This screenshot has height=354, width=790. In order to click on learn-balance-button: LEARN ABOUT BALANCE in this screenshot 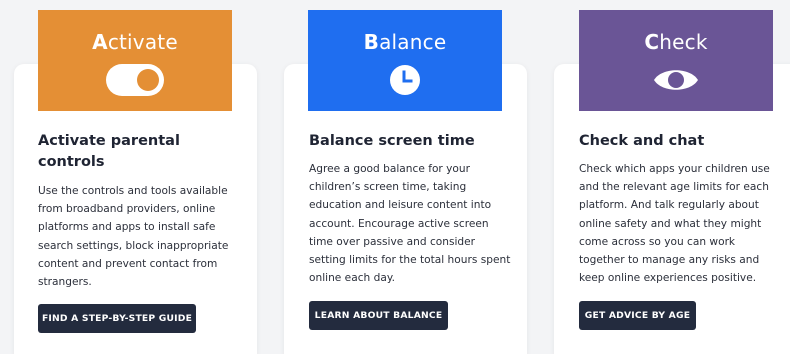, I will do `click(378, 315)`.